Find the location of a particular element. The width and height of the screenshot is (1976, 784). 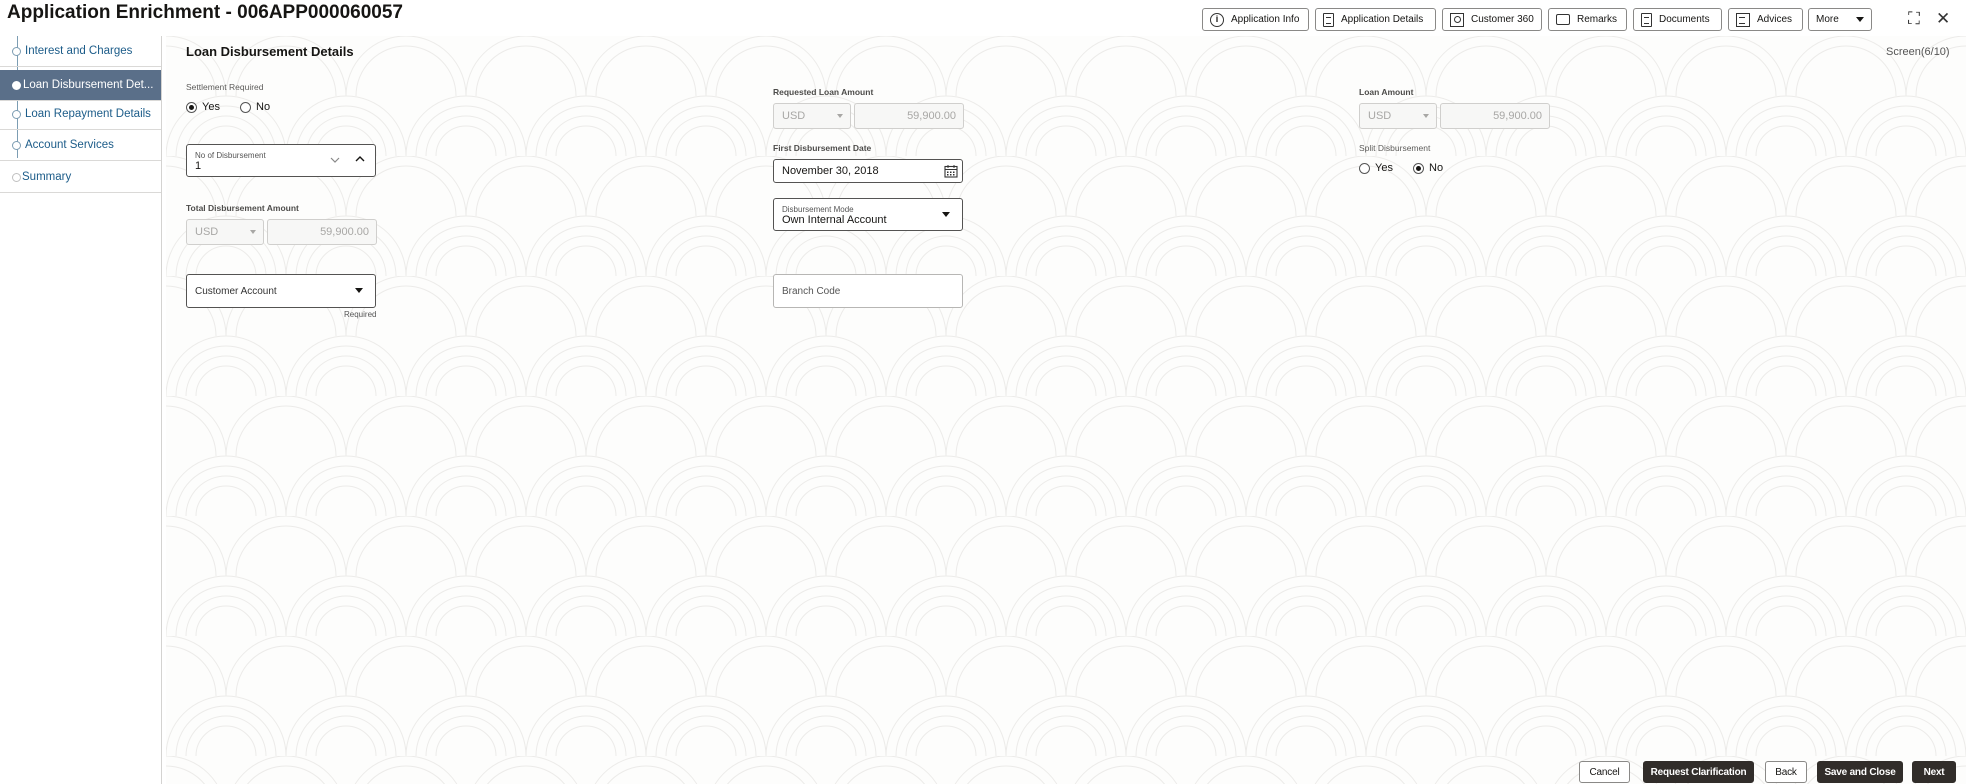

sidebar-item-label: Interest and Charges is located at coordinates (79, 51).